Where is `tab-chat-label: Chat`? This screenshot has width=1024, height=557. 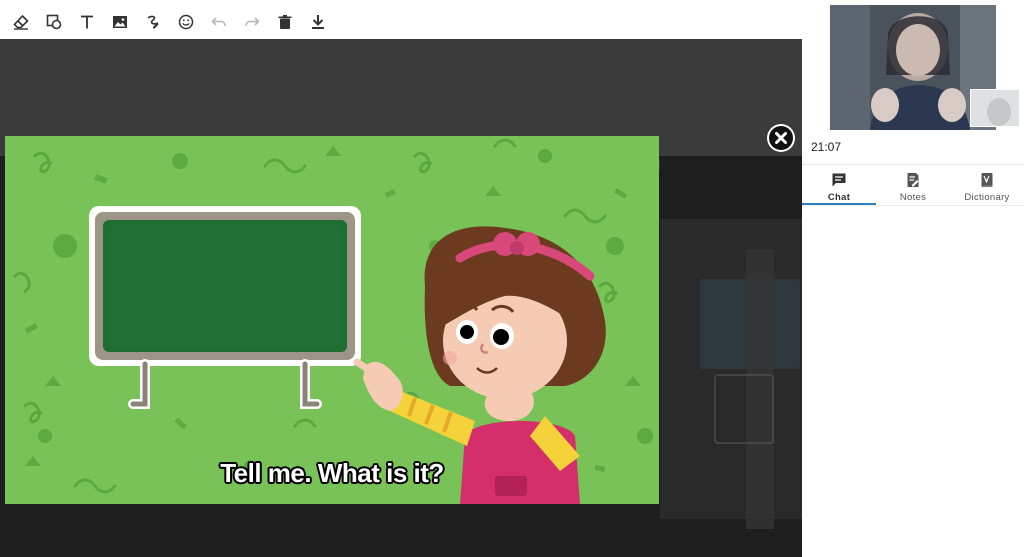
tab-chat-label: Chat is located at coordinates (839, 197).